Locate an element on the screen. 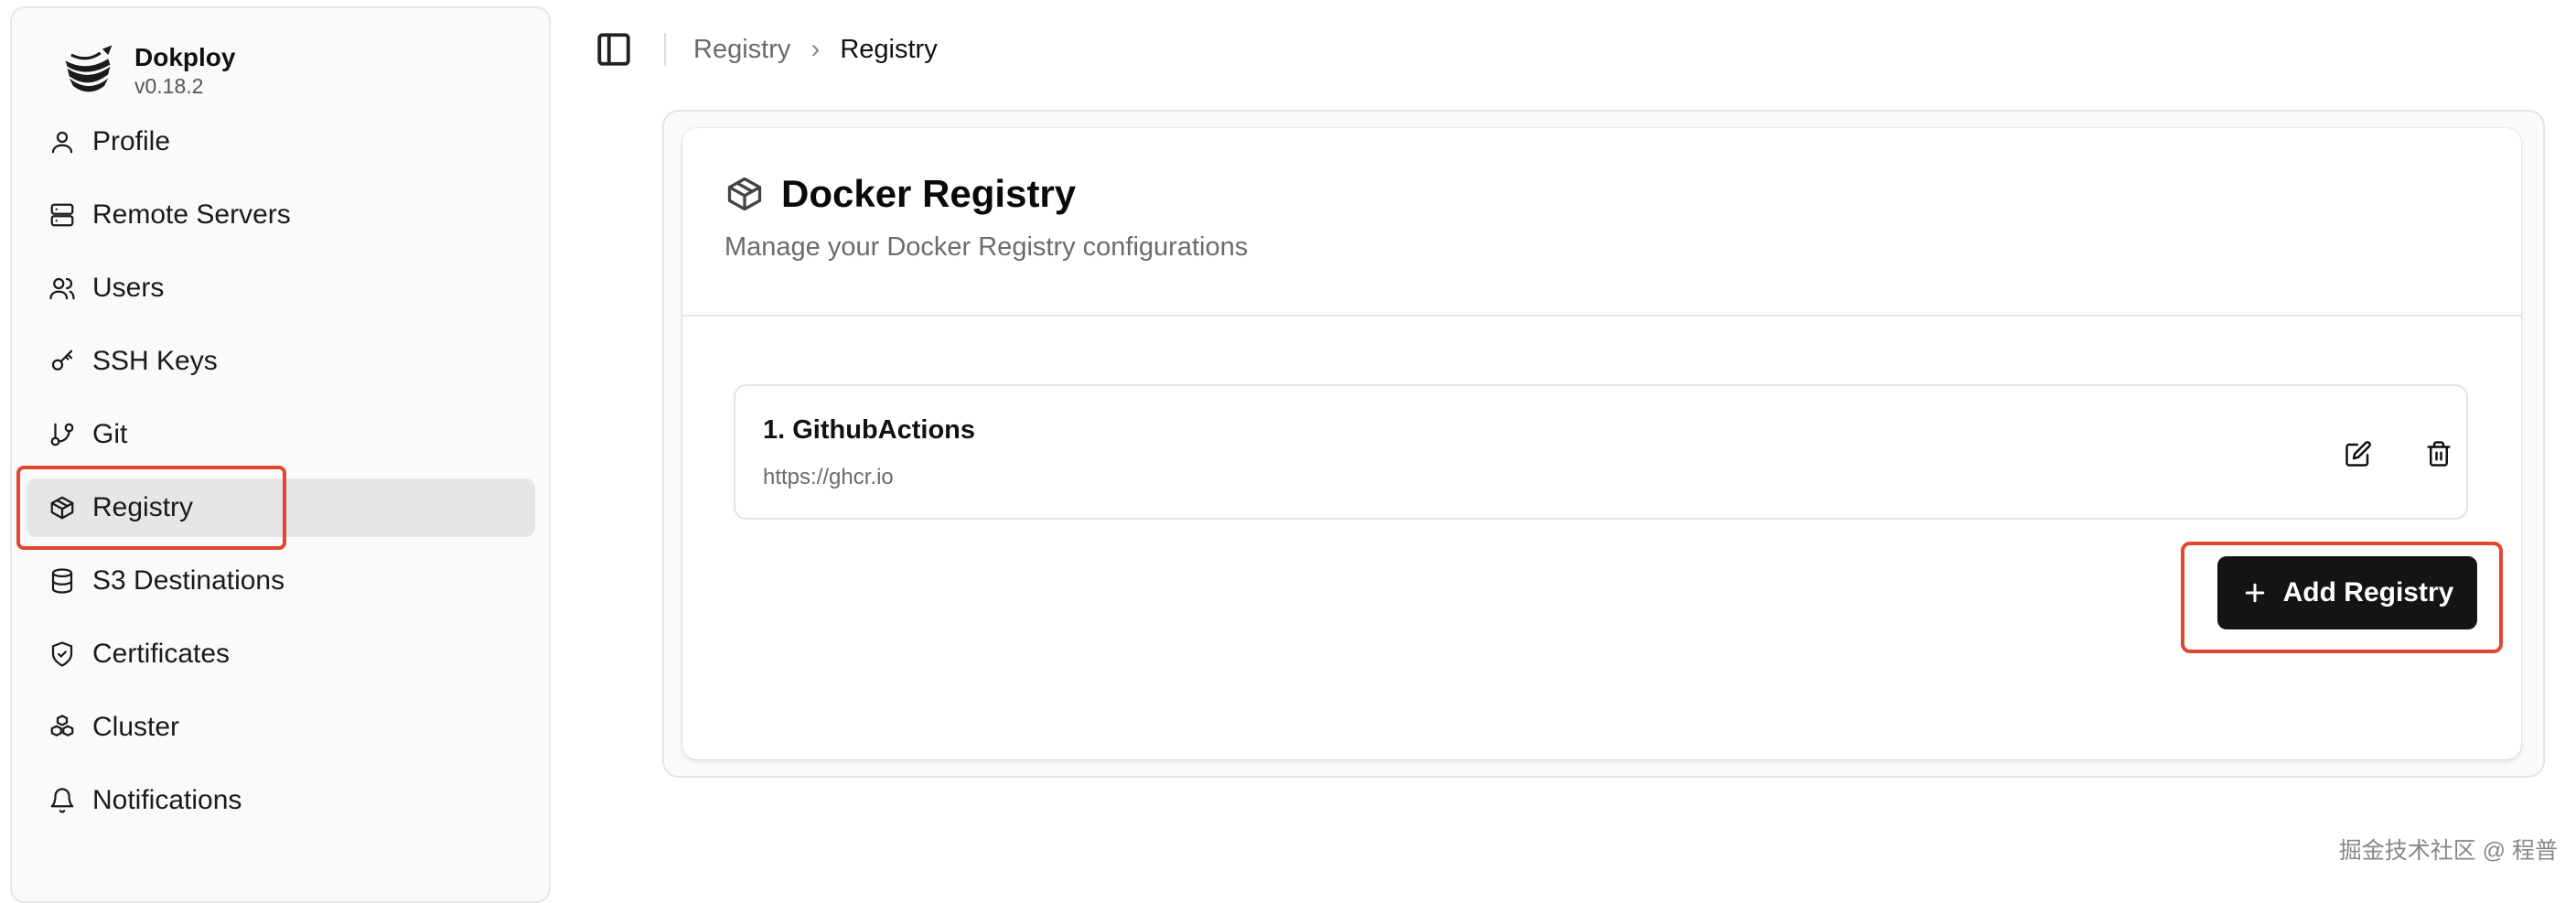 This screenshot has width=2576, height=903. brand-name: Dokploy is located at coordinates (185, 57).